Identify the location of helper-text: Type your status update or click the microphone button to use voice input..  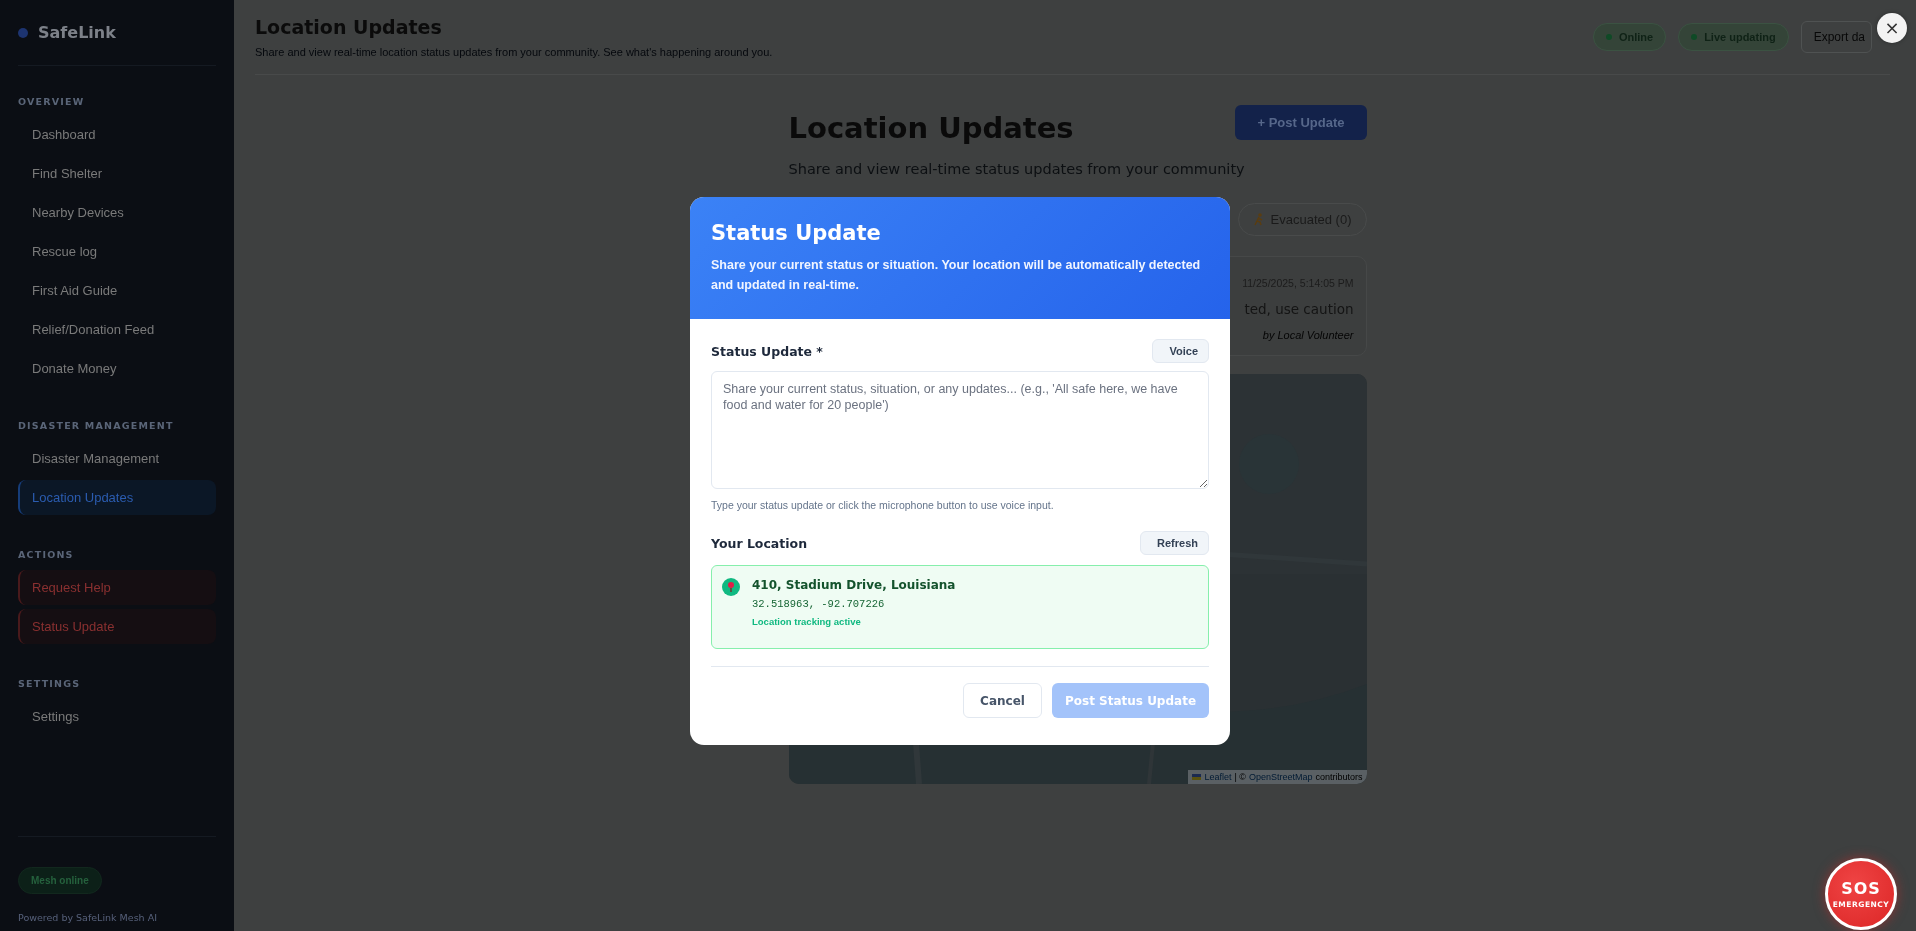
(883, 505).